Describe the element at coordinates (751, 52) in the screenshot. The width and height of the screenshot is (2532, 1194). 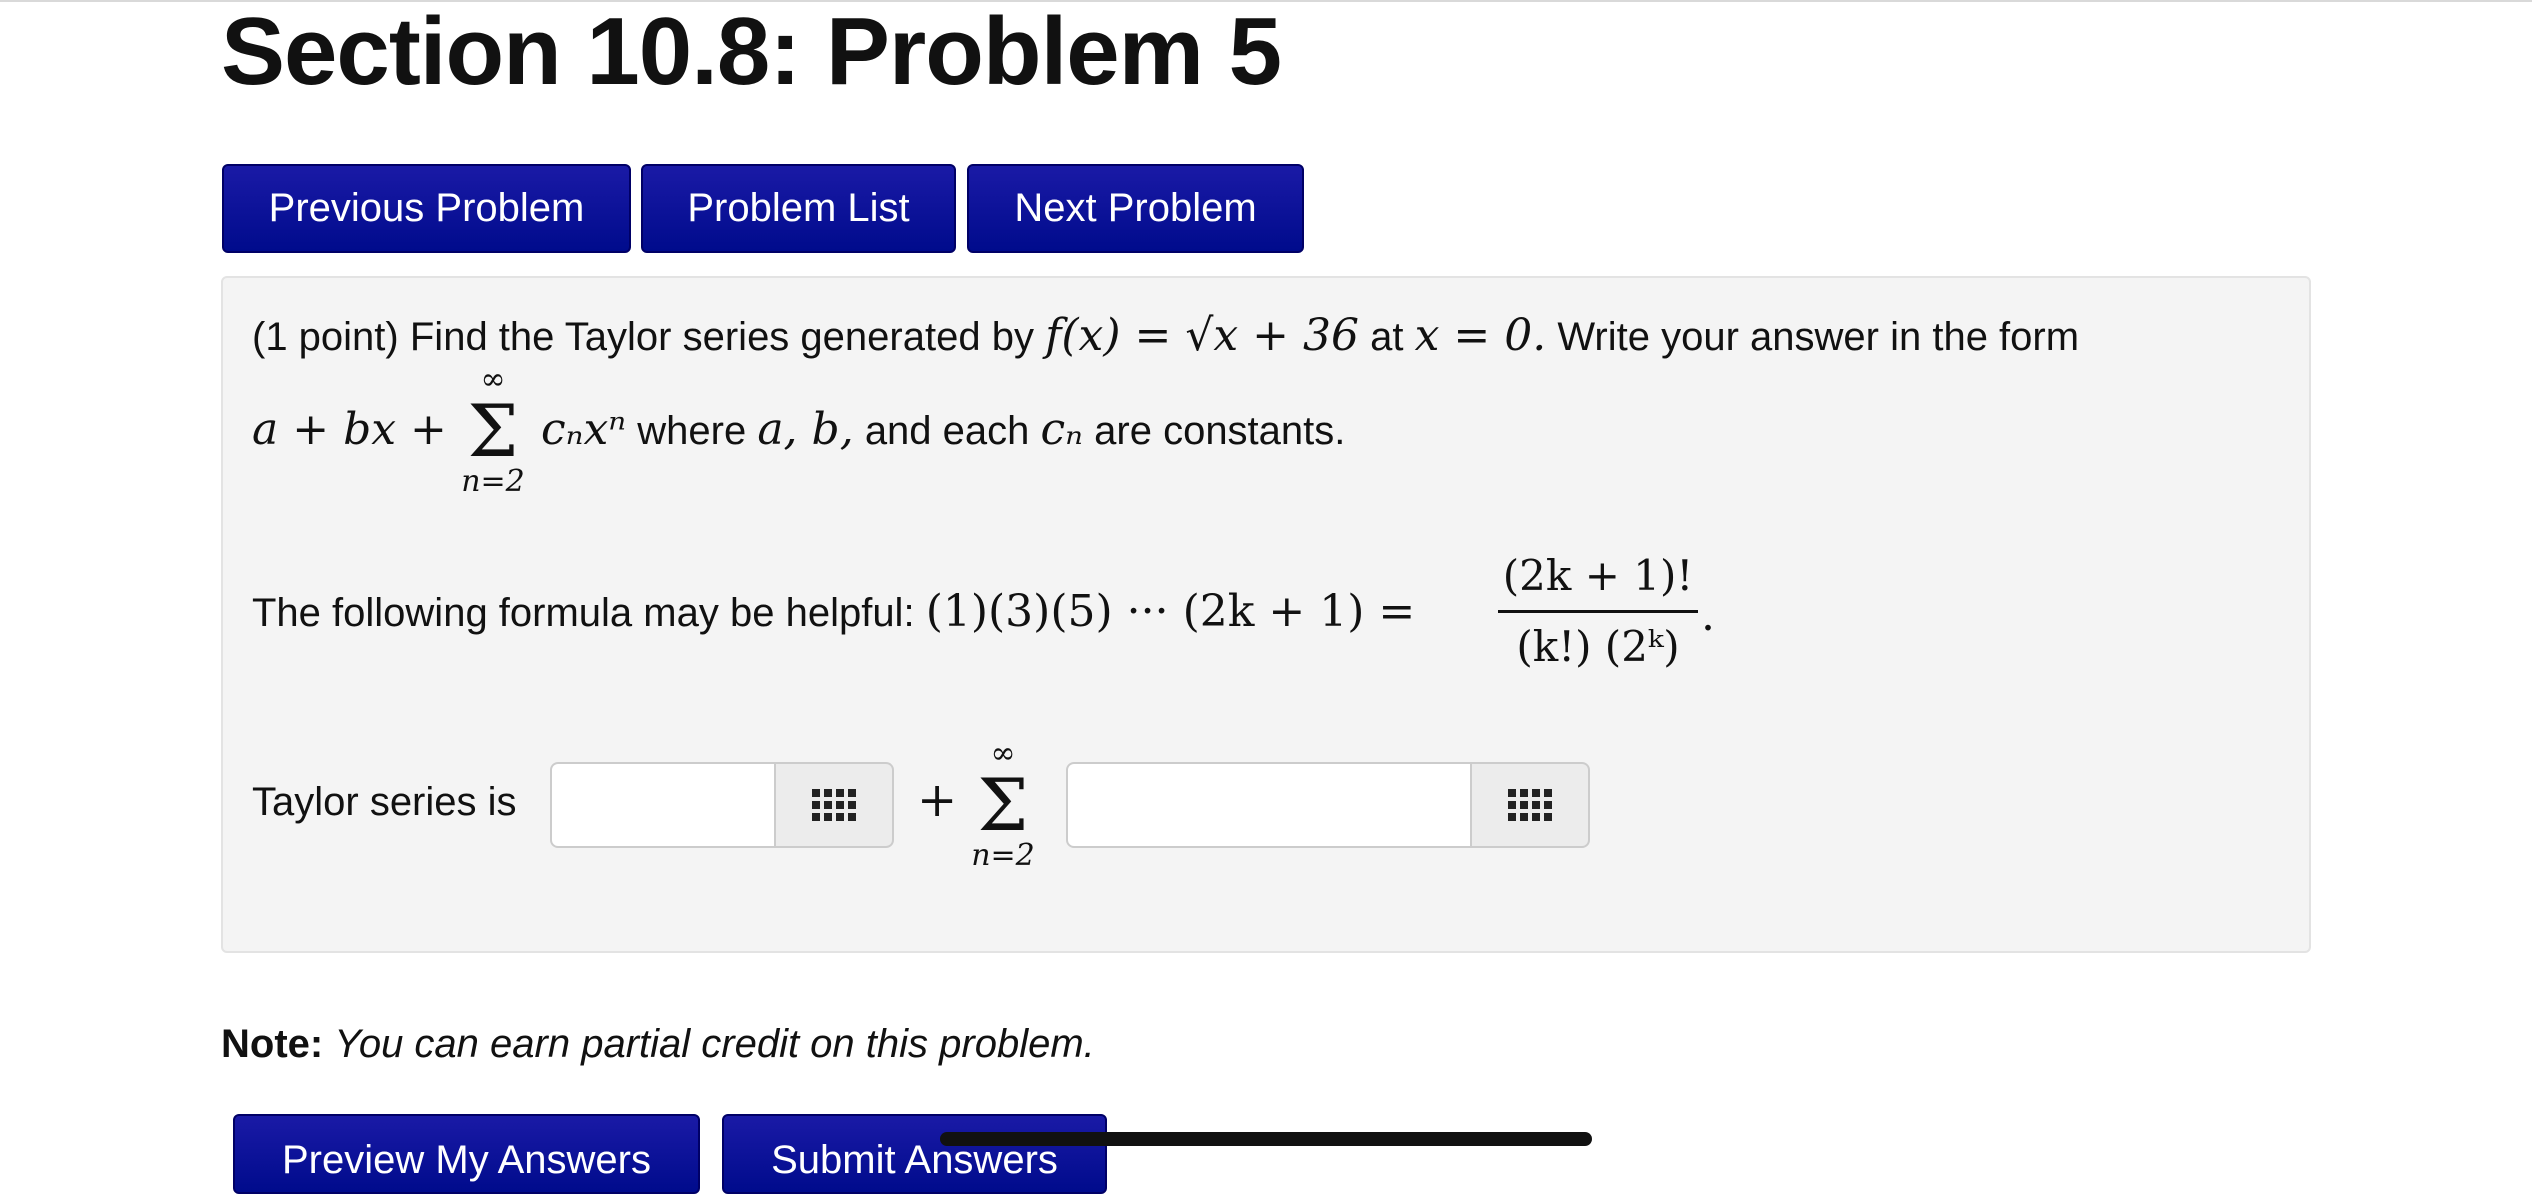
I see `page-title: Section 10.8: Problem 5` at that location.